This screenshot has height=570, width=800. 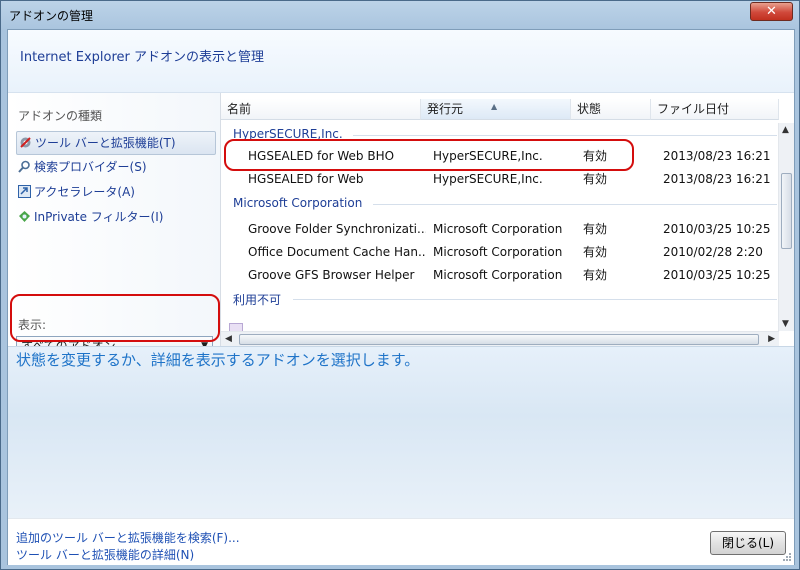 I want to click on window-title: アドオンの管理, so click(x=51, y=16).